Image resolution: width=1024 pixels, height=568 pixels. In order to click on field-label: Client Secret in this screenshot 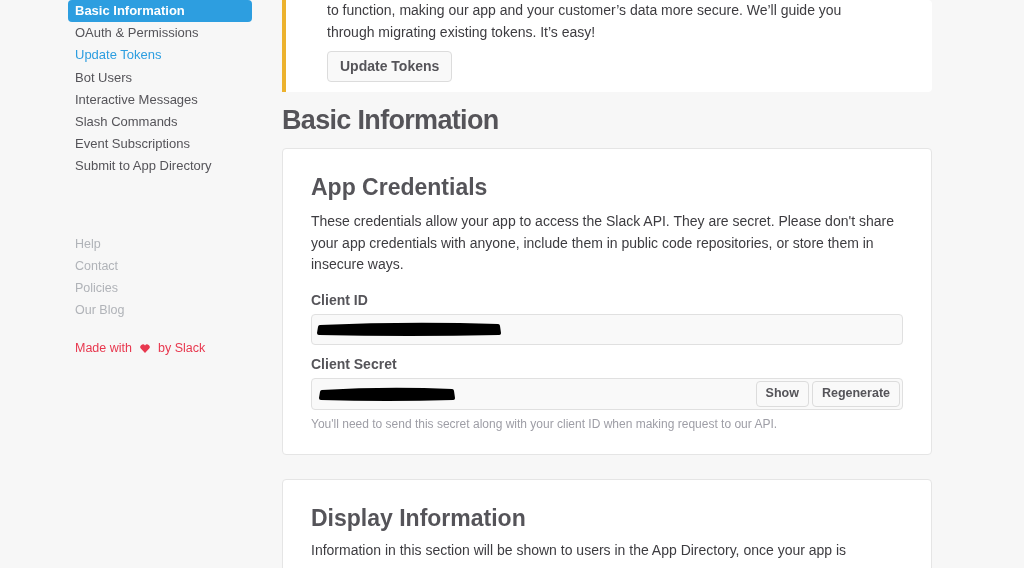, I will do `click(354, 364)`.